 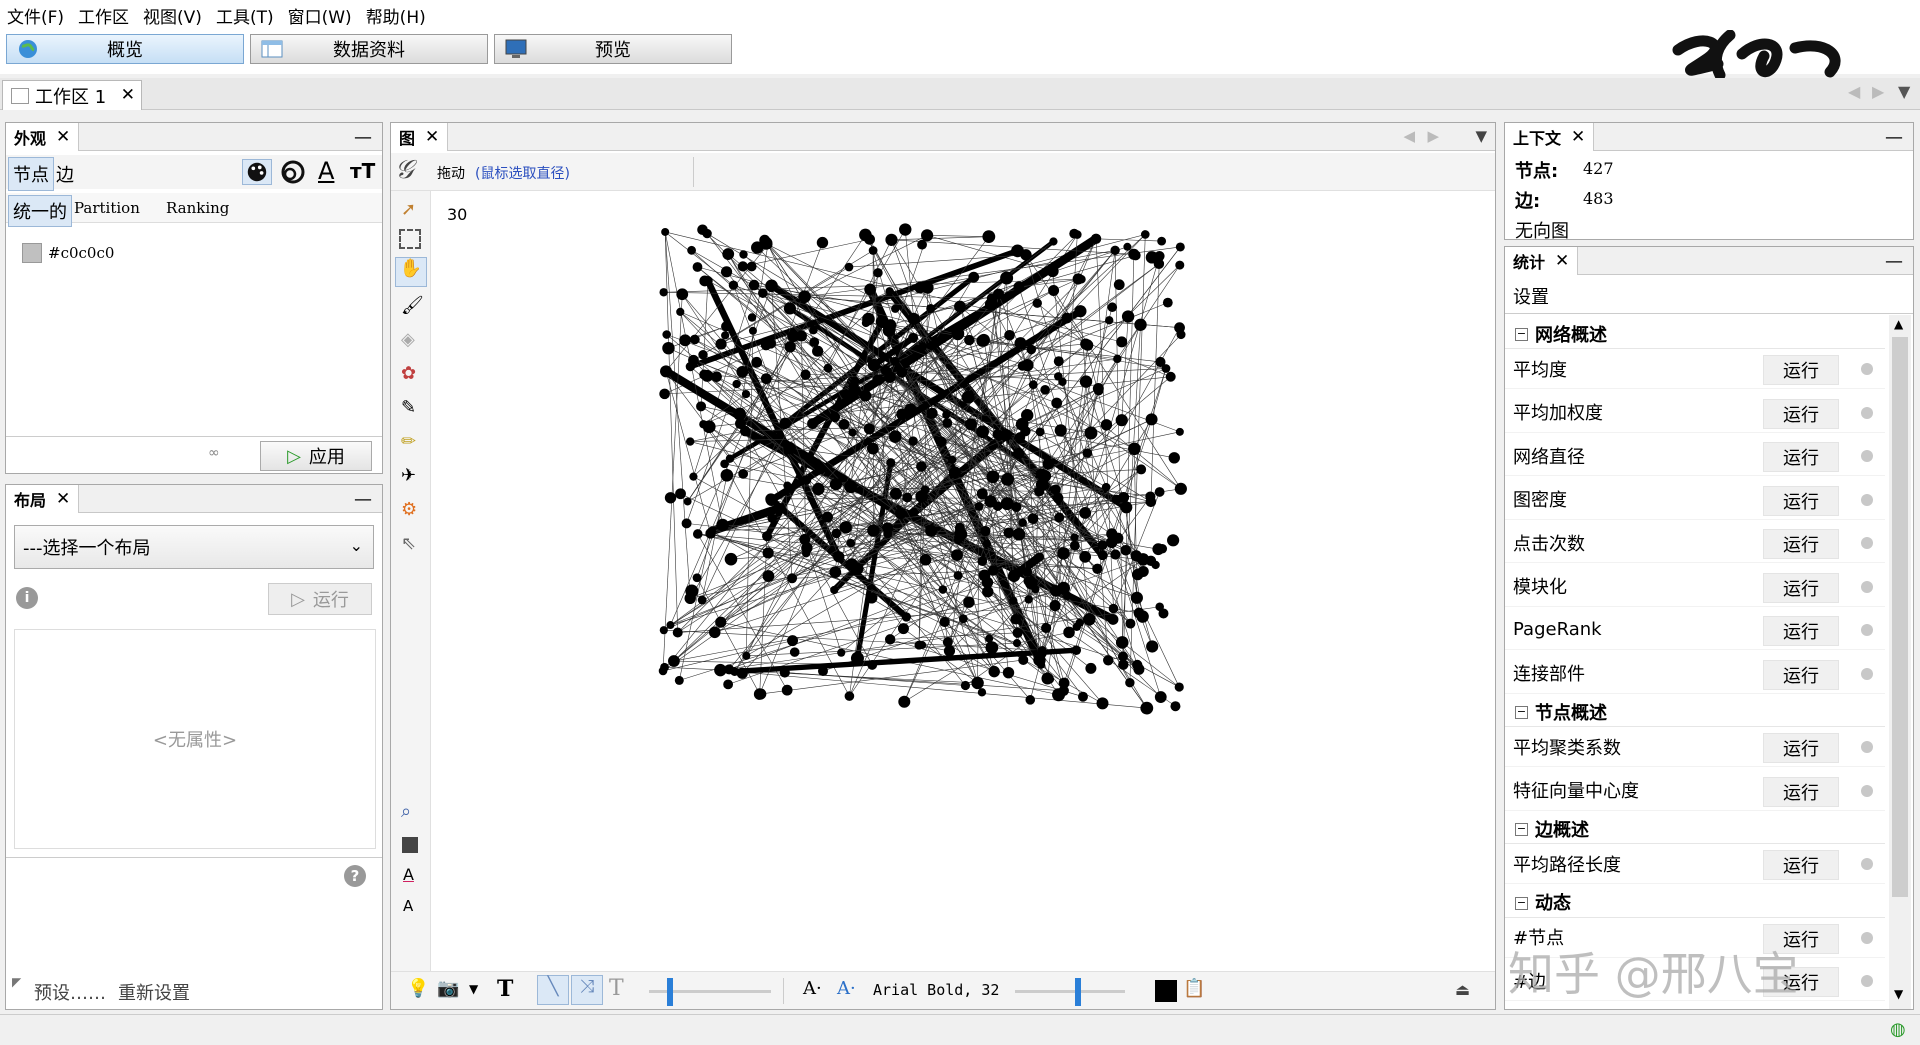 I want to click on menu-view: 视图(V), so click(x=172, y=15).